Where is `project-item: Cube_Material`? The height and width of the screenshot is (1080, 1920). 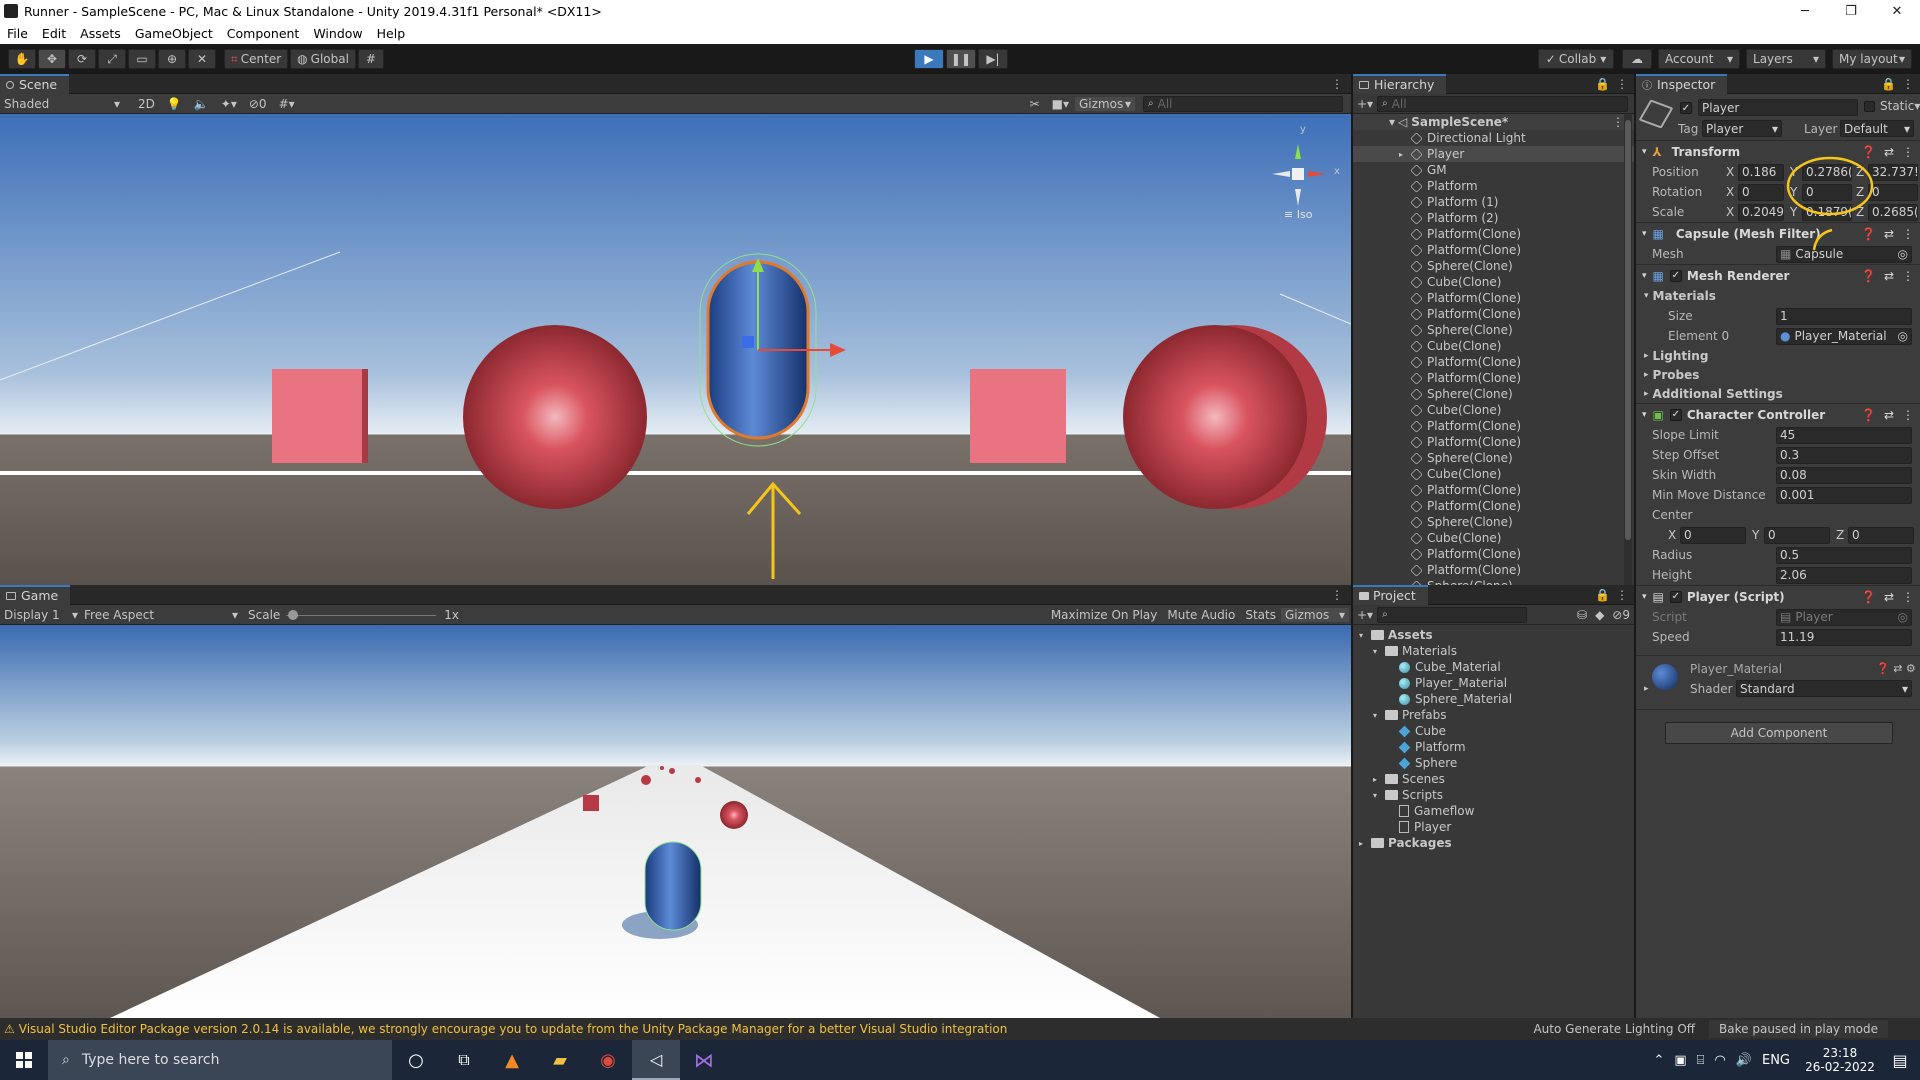
project-item: Cube_Material is located at coordinates (1493, 667).